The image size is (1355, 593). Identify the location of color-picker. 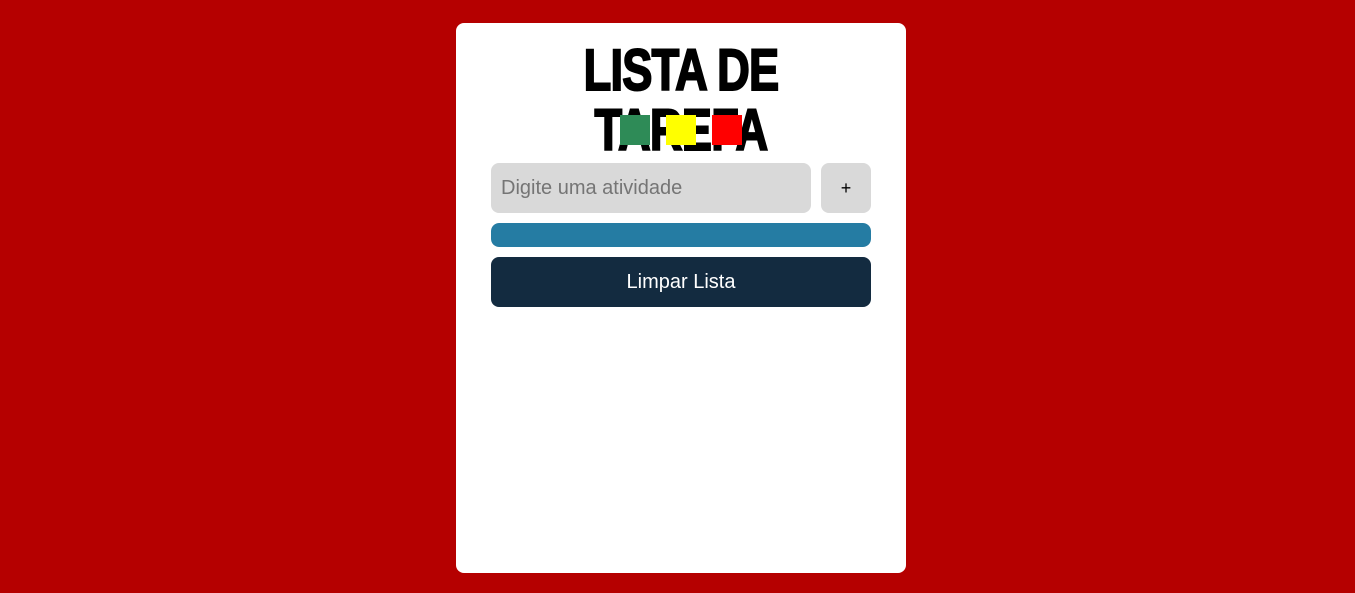
(681, 130).